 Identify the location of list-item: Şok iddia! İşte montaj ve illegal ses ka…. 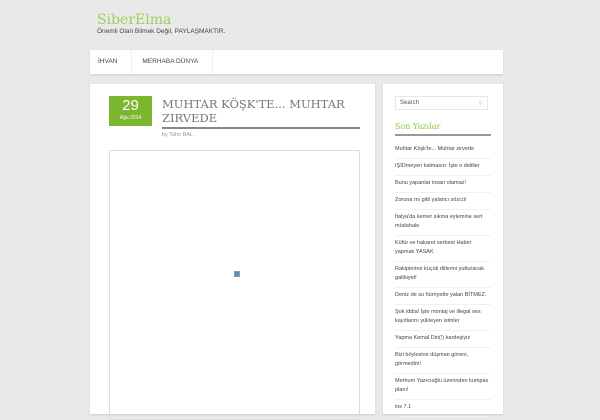
(443, 318).